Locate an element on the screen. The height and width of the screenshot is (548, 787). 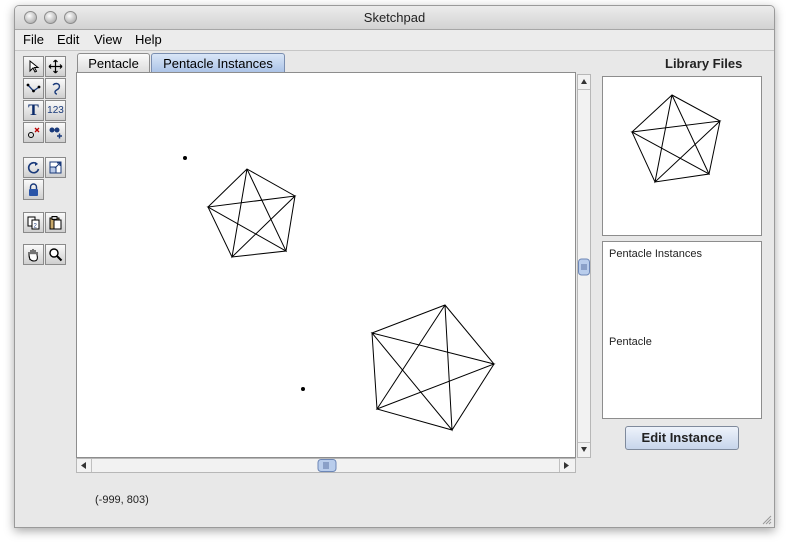
tab-pentacle-instances: Pentacle Instances is located at coordinates (218, 63).